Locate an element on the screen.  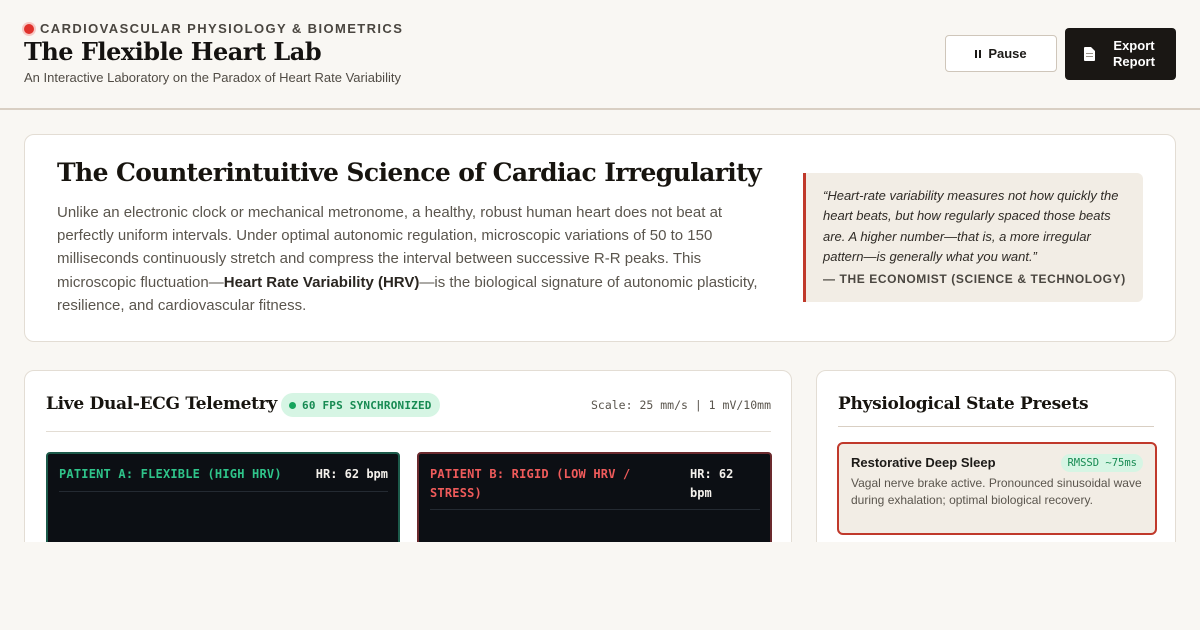
patient-b-heart-rate: HR: 62 bpm is located at coordinates (712, 483).